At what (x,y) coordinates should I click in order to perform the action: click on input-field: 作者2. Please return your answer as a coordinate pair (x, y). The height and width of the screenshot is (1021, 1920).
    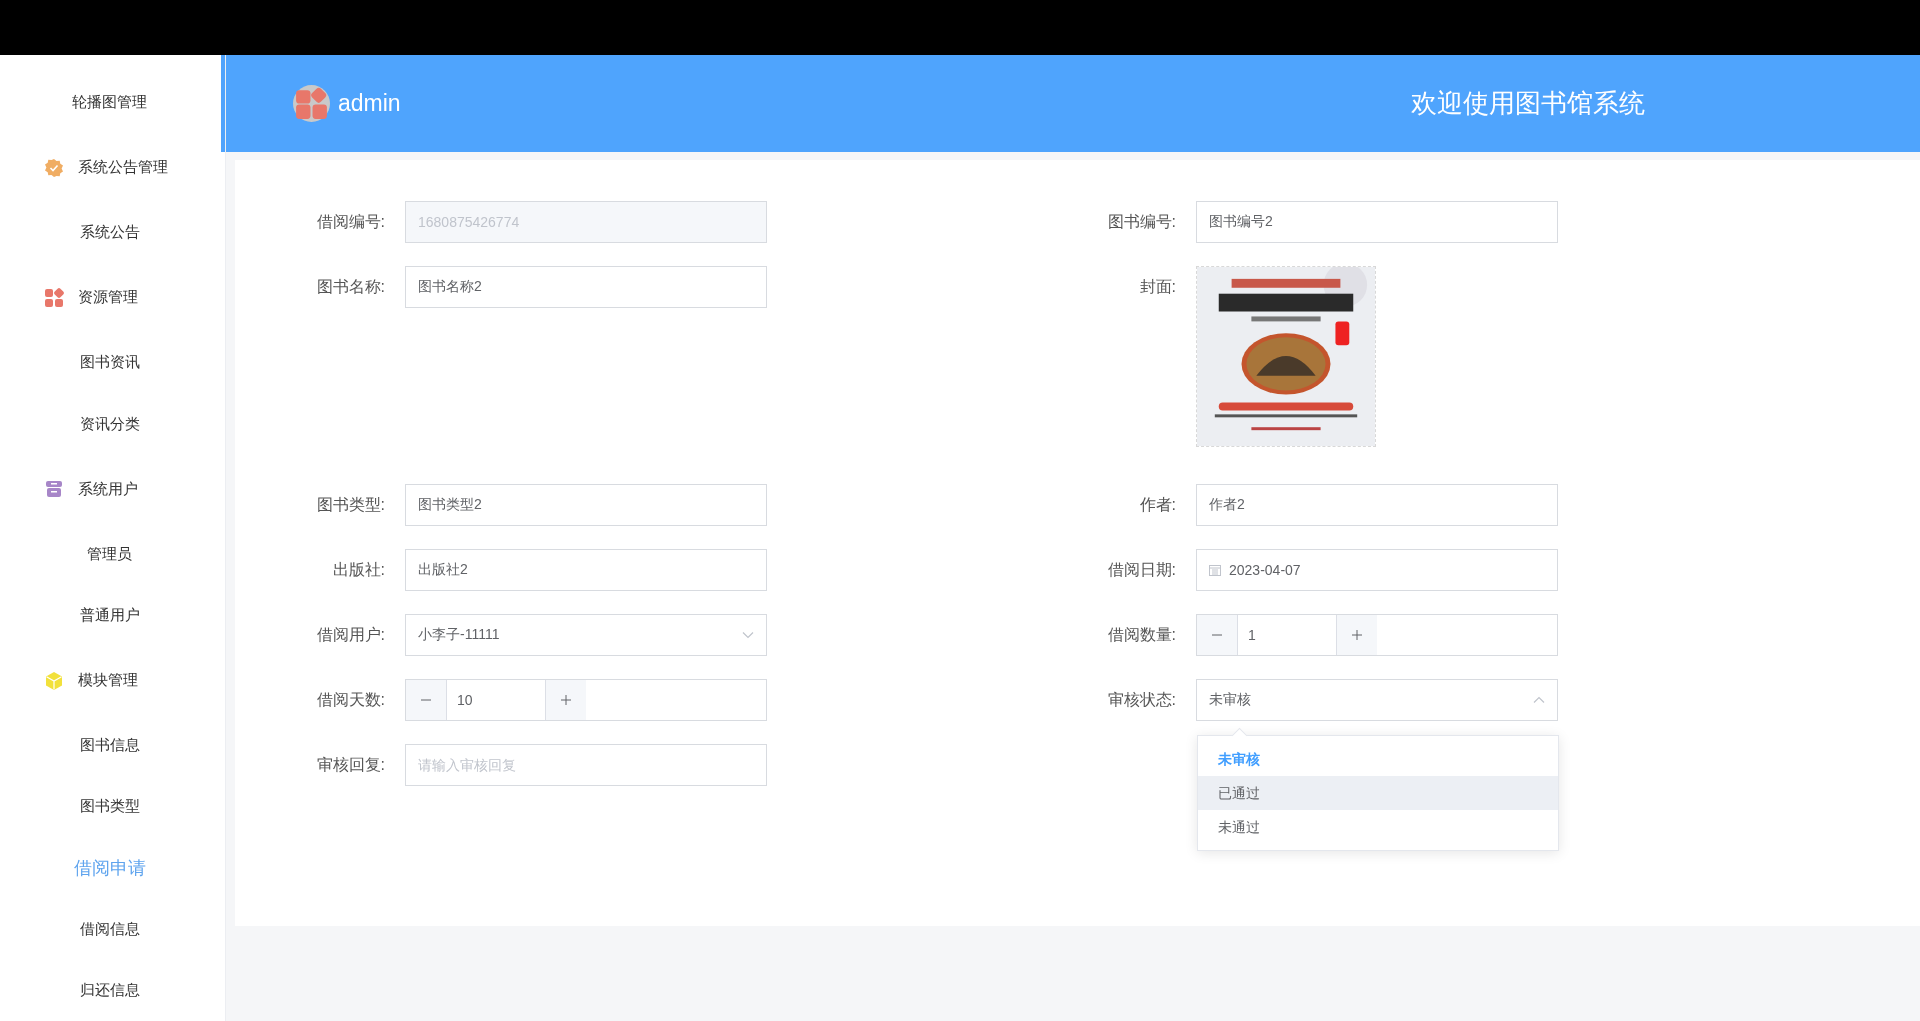
    Looking at the image, I should click on (1377, 505).